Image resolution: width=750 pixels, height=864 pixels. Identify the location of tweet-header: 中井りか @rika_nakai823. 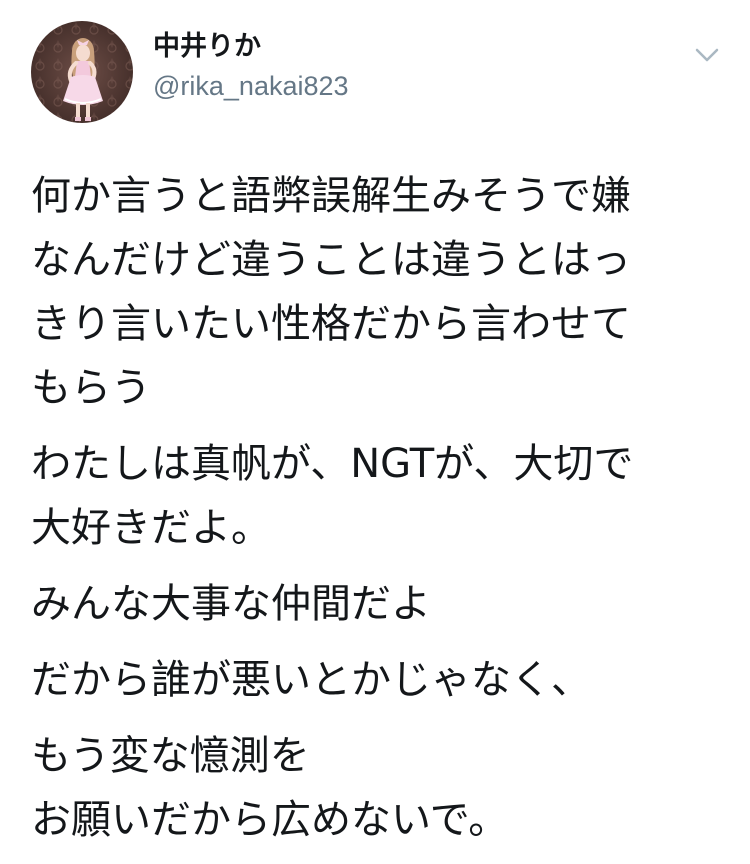
(376, 72).